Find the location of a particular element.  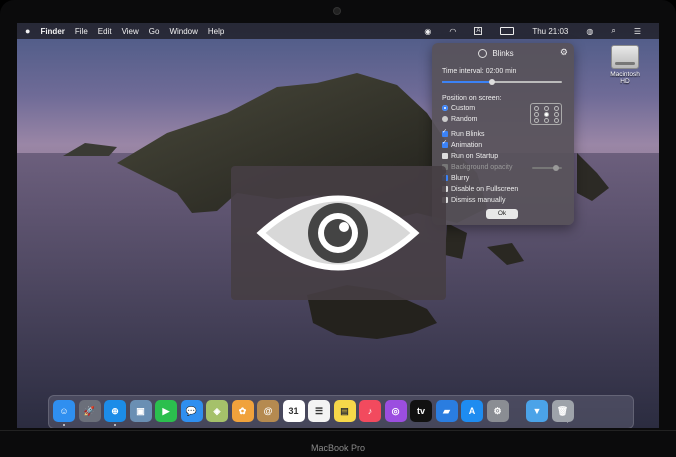

option-animation: Animation is located at coordinates (462, 144).